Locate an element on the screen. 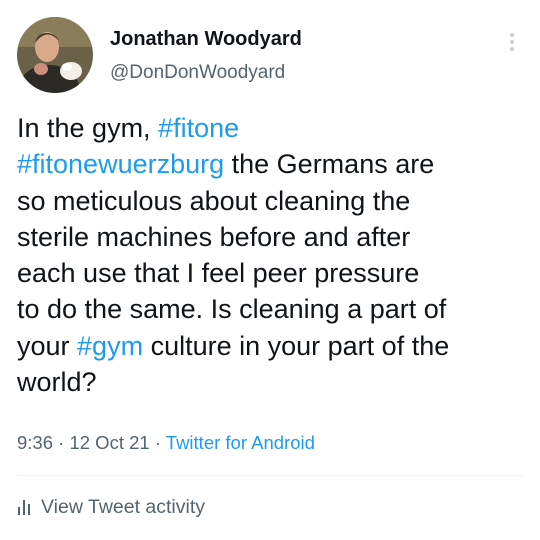 This screenshot has height=540, width=540. bar-chart-icon is located at coordinates (24, 507).